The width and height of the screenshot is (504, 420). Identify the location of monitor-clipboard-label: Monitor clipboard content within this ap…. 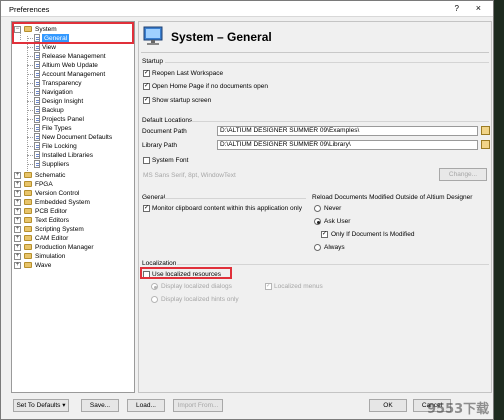
(227, 208).